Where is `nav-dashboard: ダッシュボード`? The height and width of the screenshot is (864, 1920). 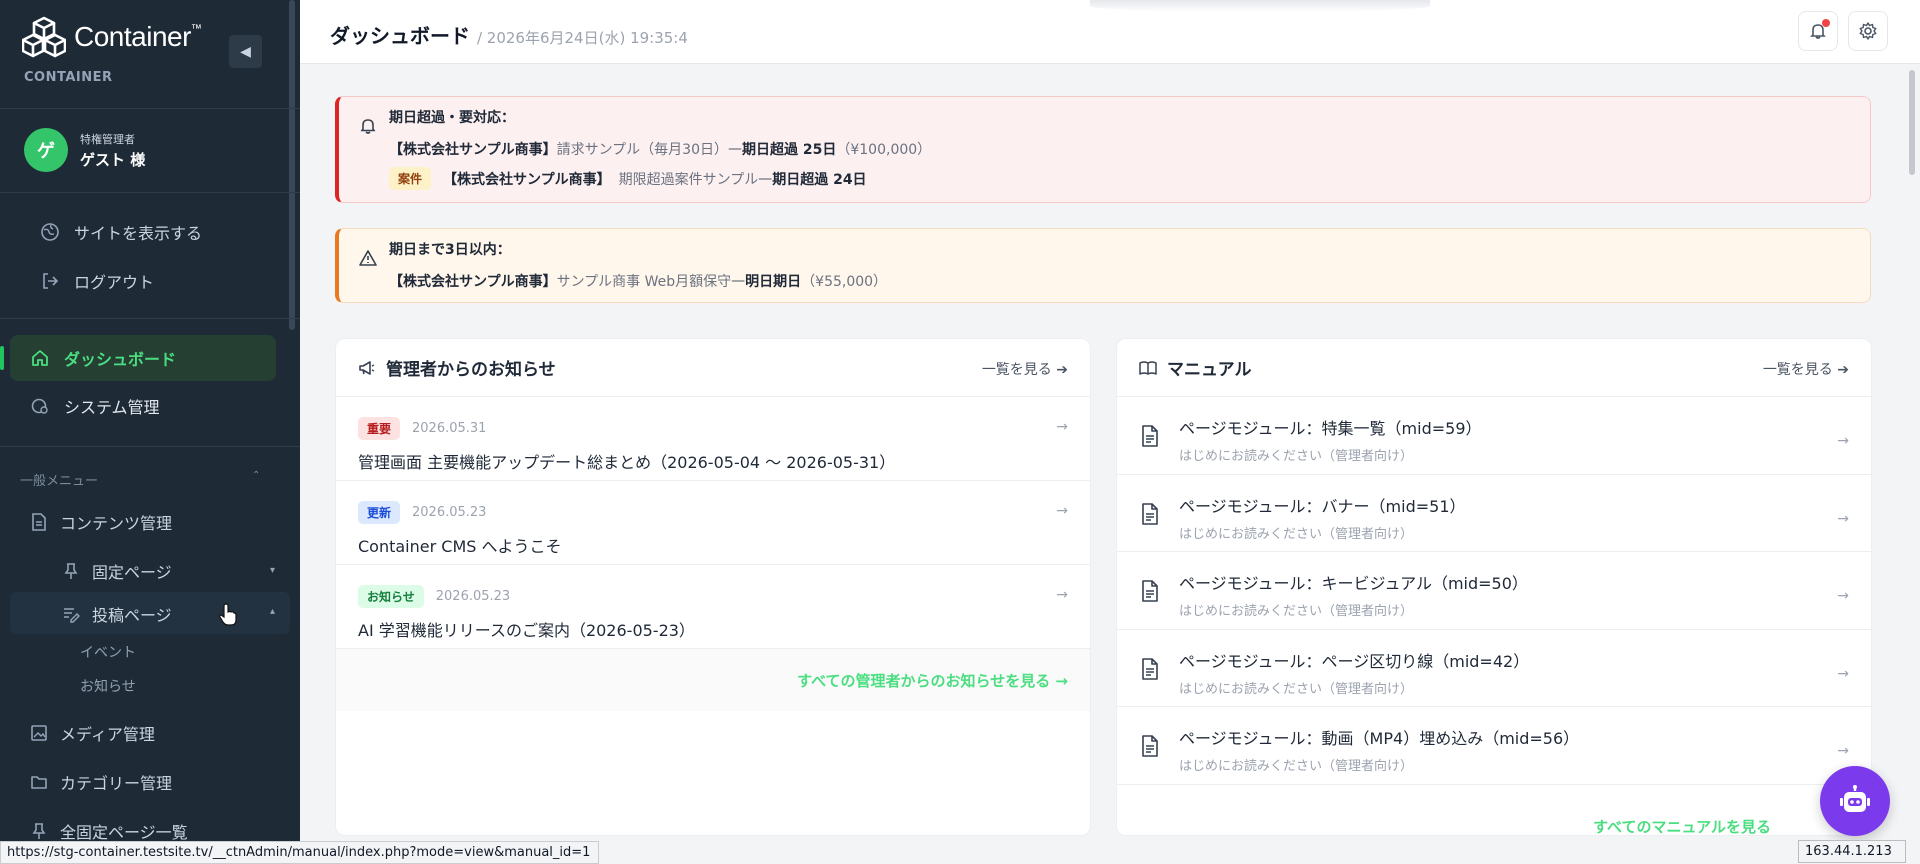
nav-dashboard: ダッシュボード is located at coordinates (143, 358).